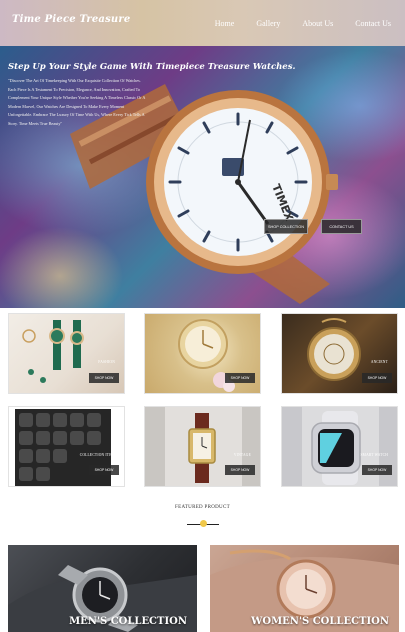 The image size is (405, 632). I want to click on card-fashion: FASHION SHOP NOW, so click(66, 353).